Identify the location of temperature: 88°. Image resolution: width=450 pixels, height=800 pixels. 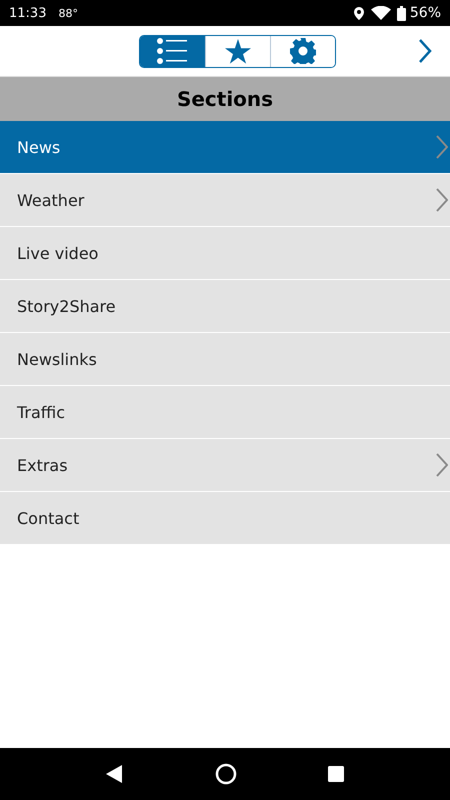
(68, 13).